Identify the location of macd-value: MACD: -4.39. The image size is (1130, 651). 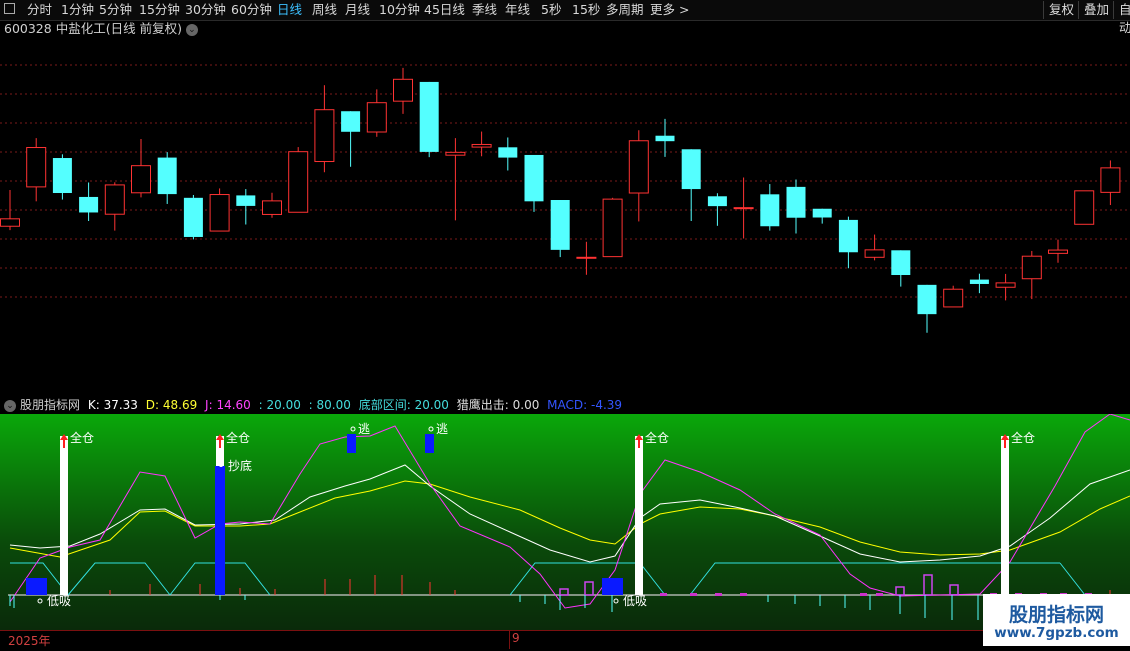
(585, 405).